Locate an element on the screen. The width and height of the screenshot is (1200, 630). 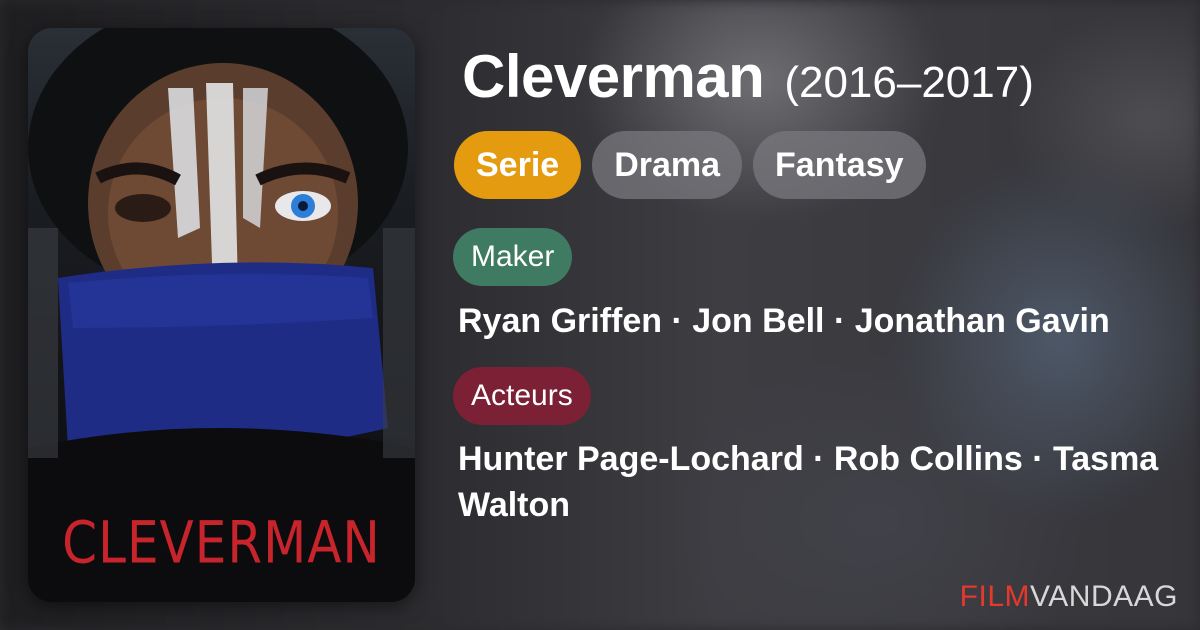
maker-names: Ryan Griffen · Jon Bell · Jonathan Gavin is located at coordinates (784, 321).